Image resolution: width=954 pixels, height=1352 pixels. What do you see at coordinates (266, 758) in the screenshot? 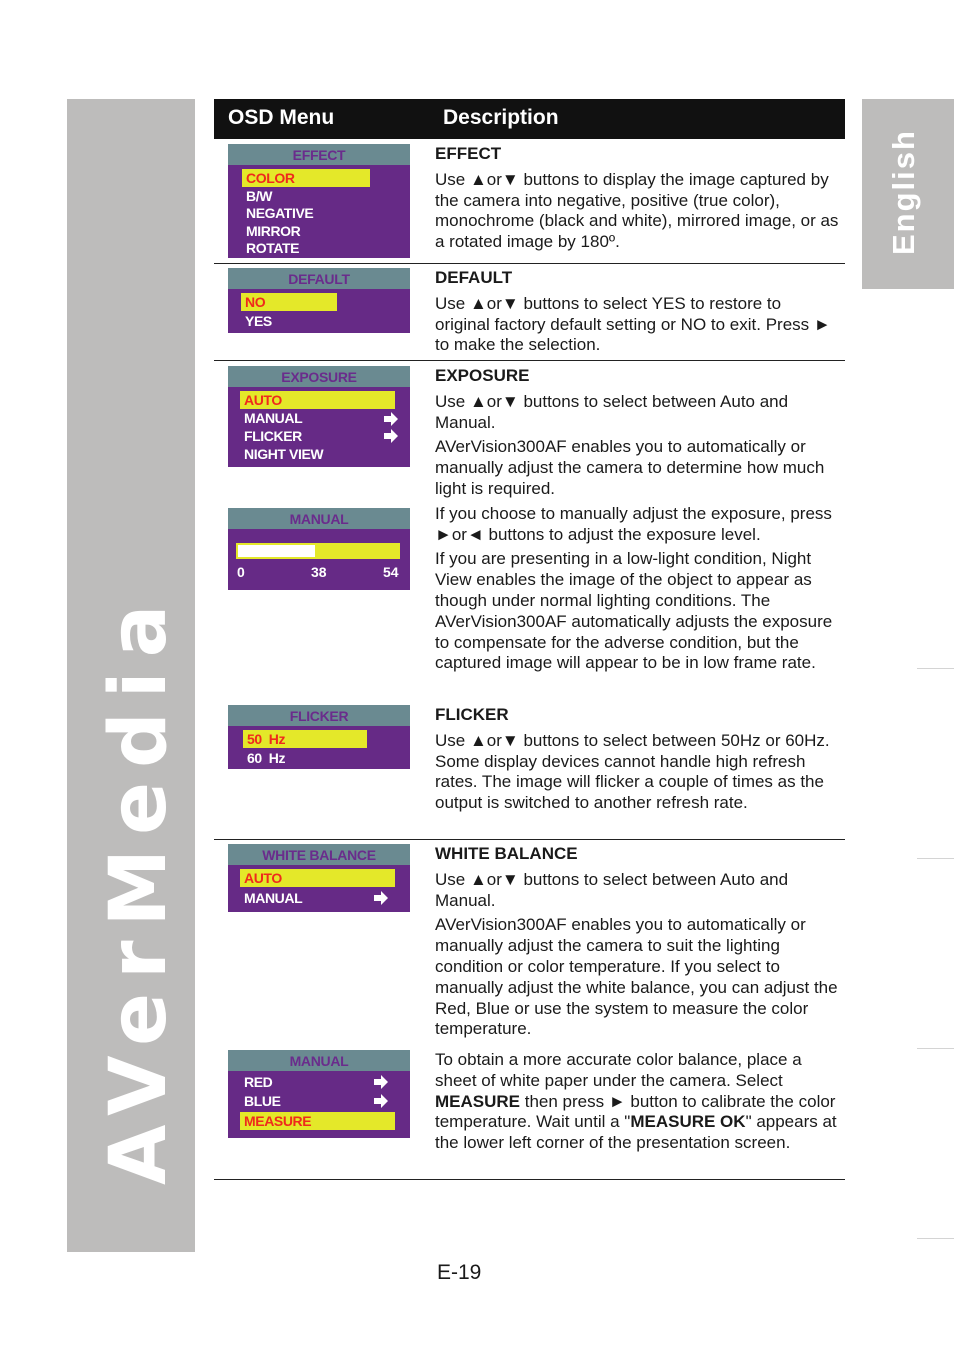
I see `osd-item-60hz: 60 Hz` at bounding box center [266, 758].